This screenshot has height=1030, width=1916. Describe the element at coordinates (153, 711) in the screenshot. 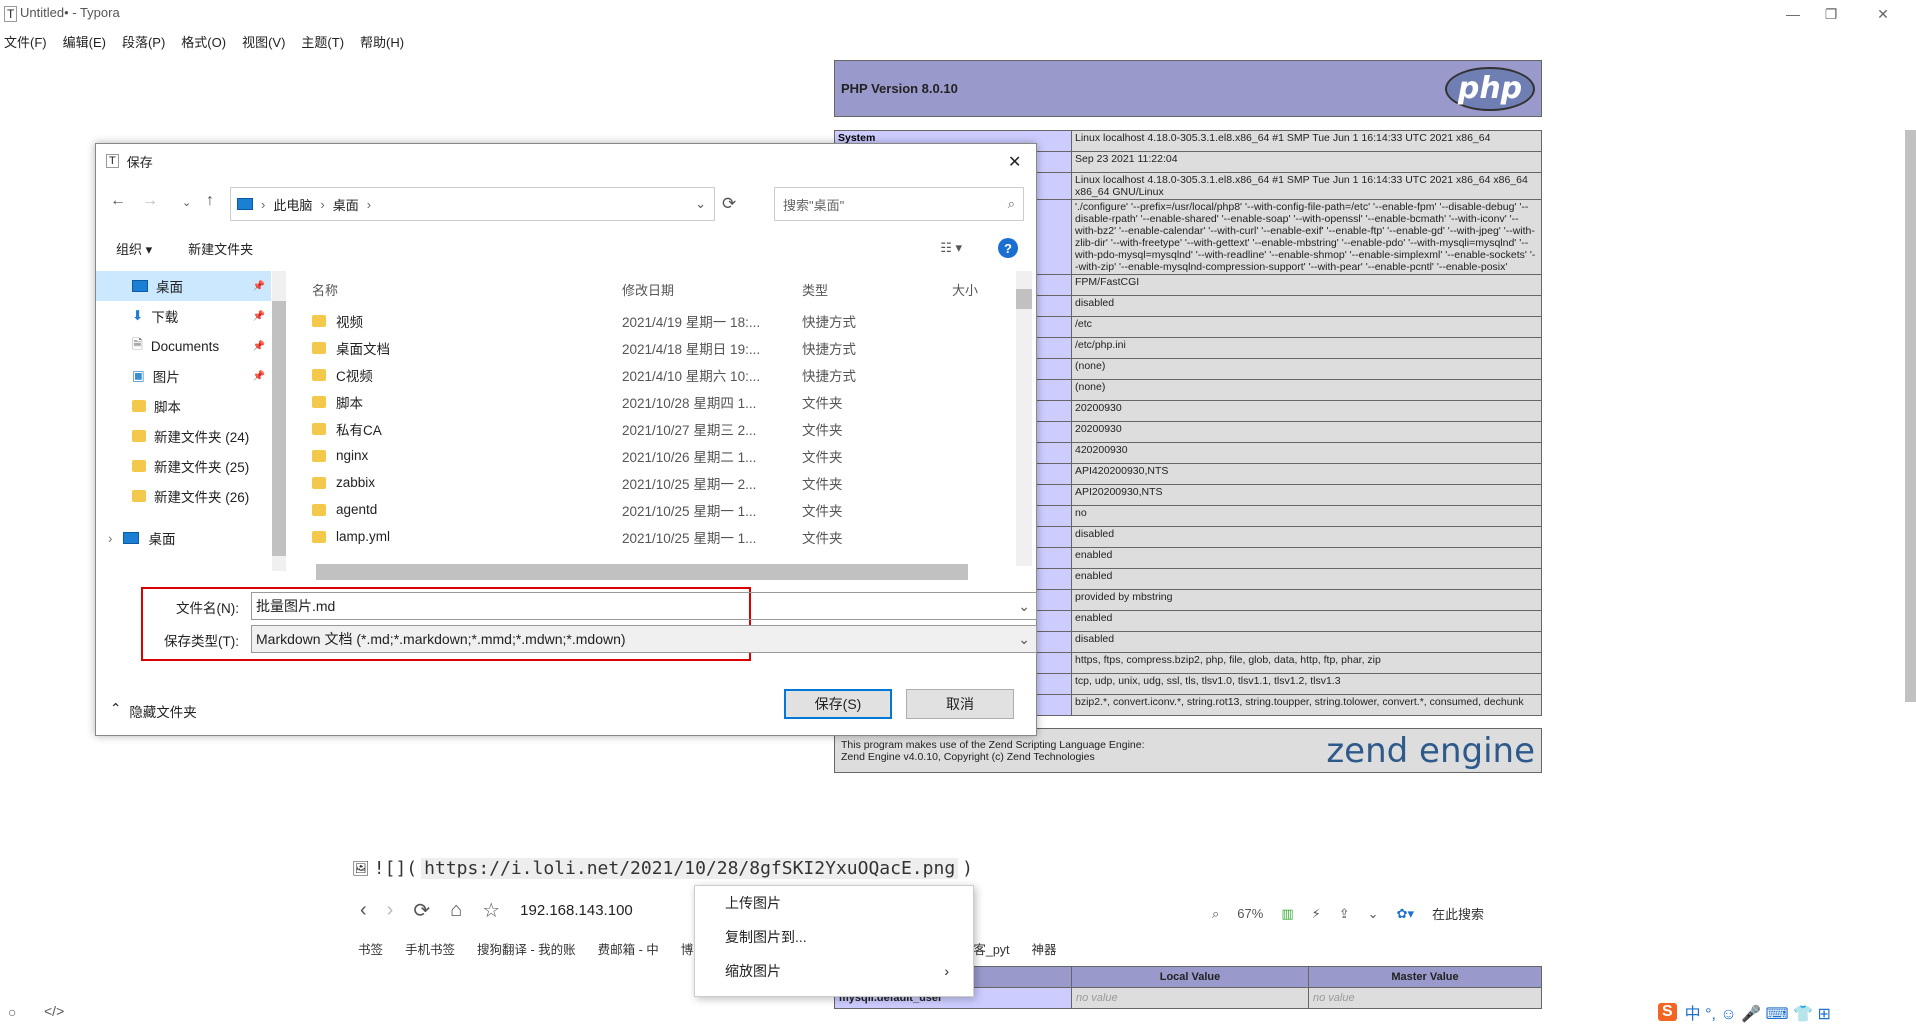

I see `hide-folders-toggle: ⌃ 隐藏文件夹` at that location.